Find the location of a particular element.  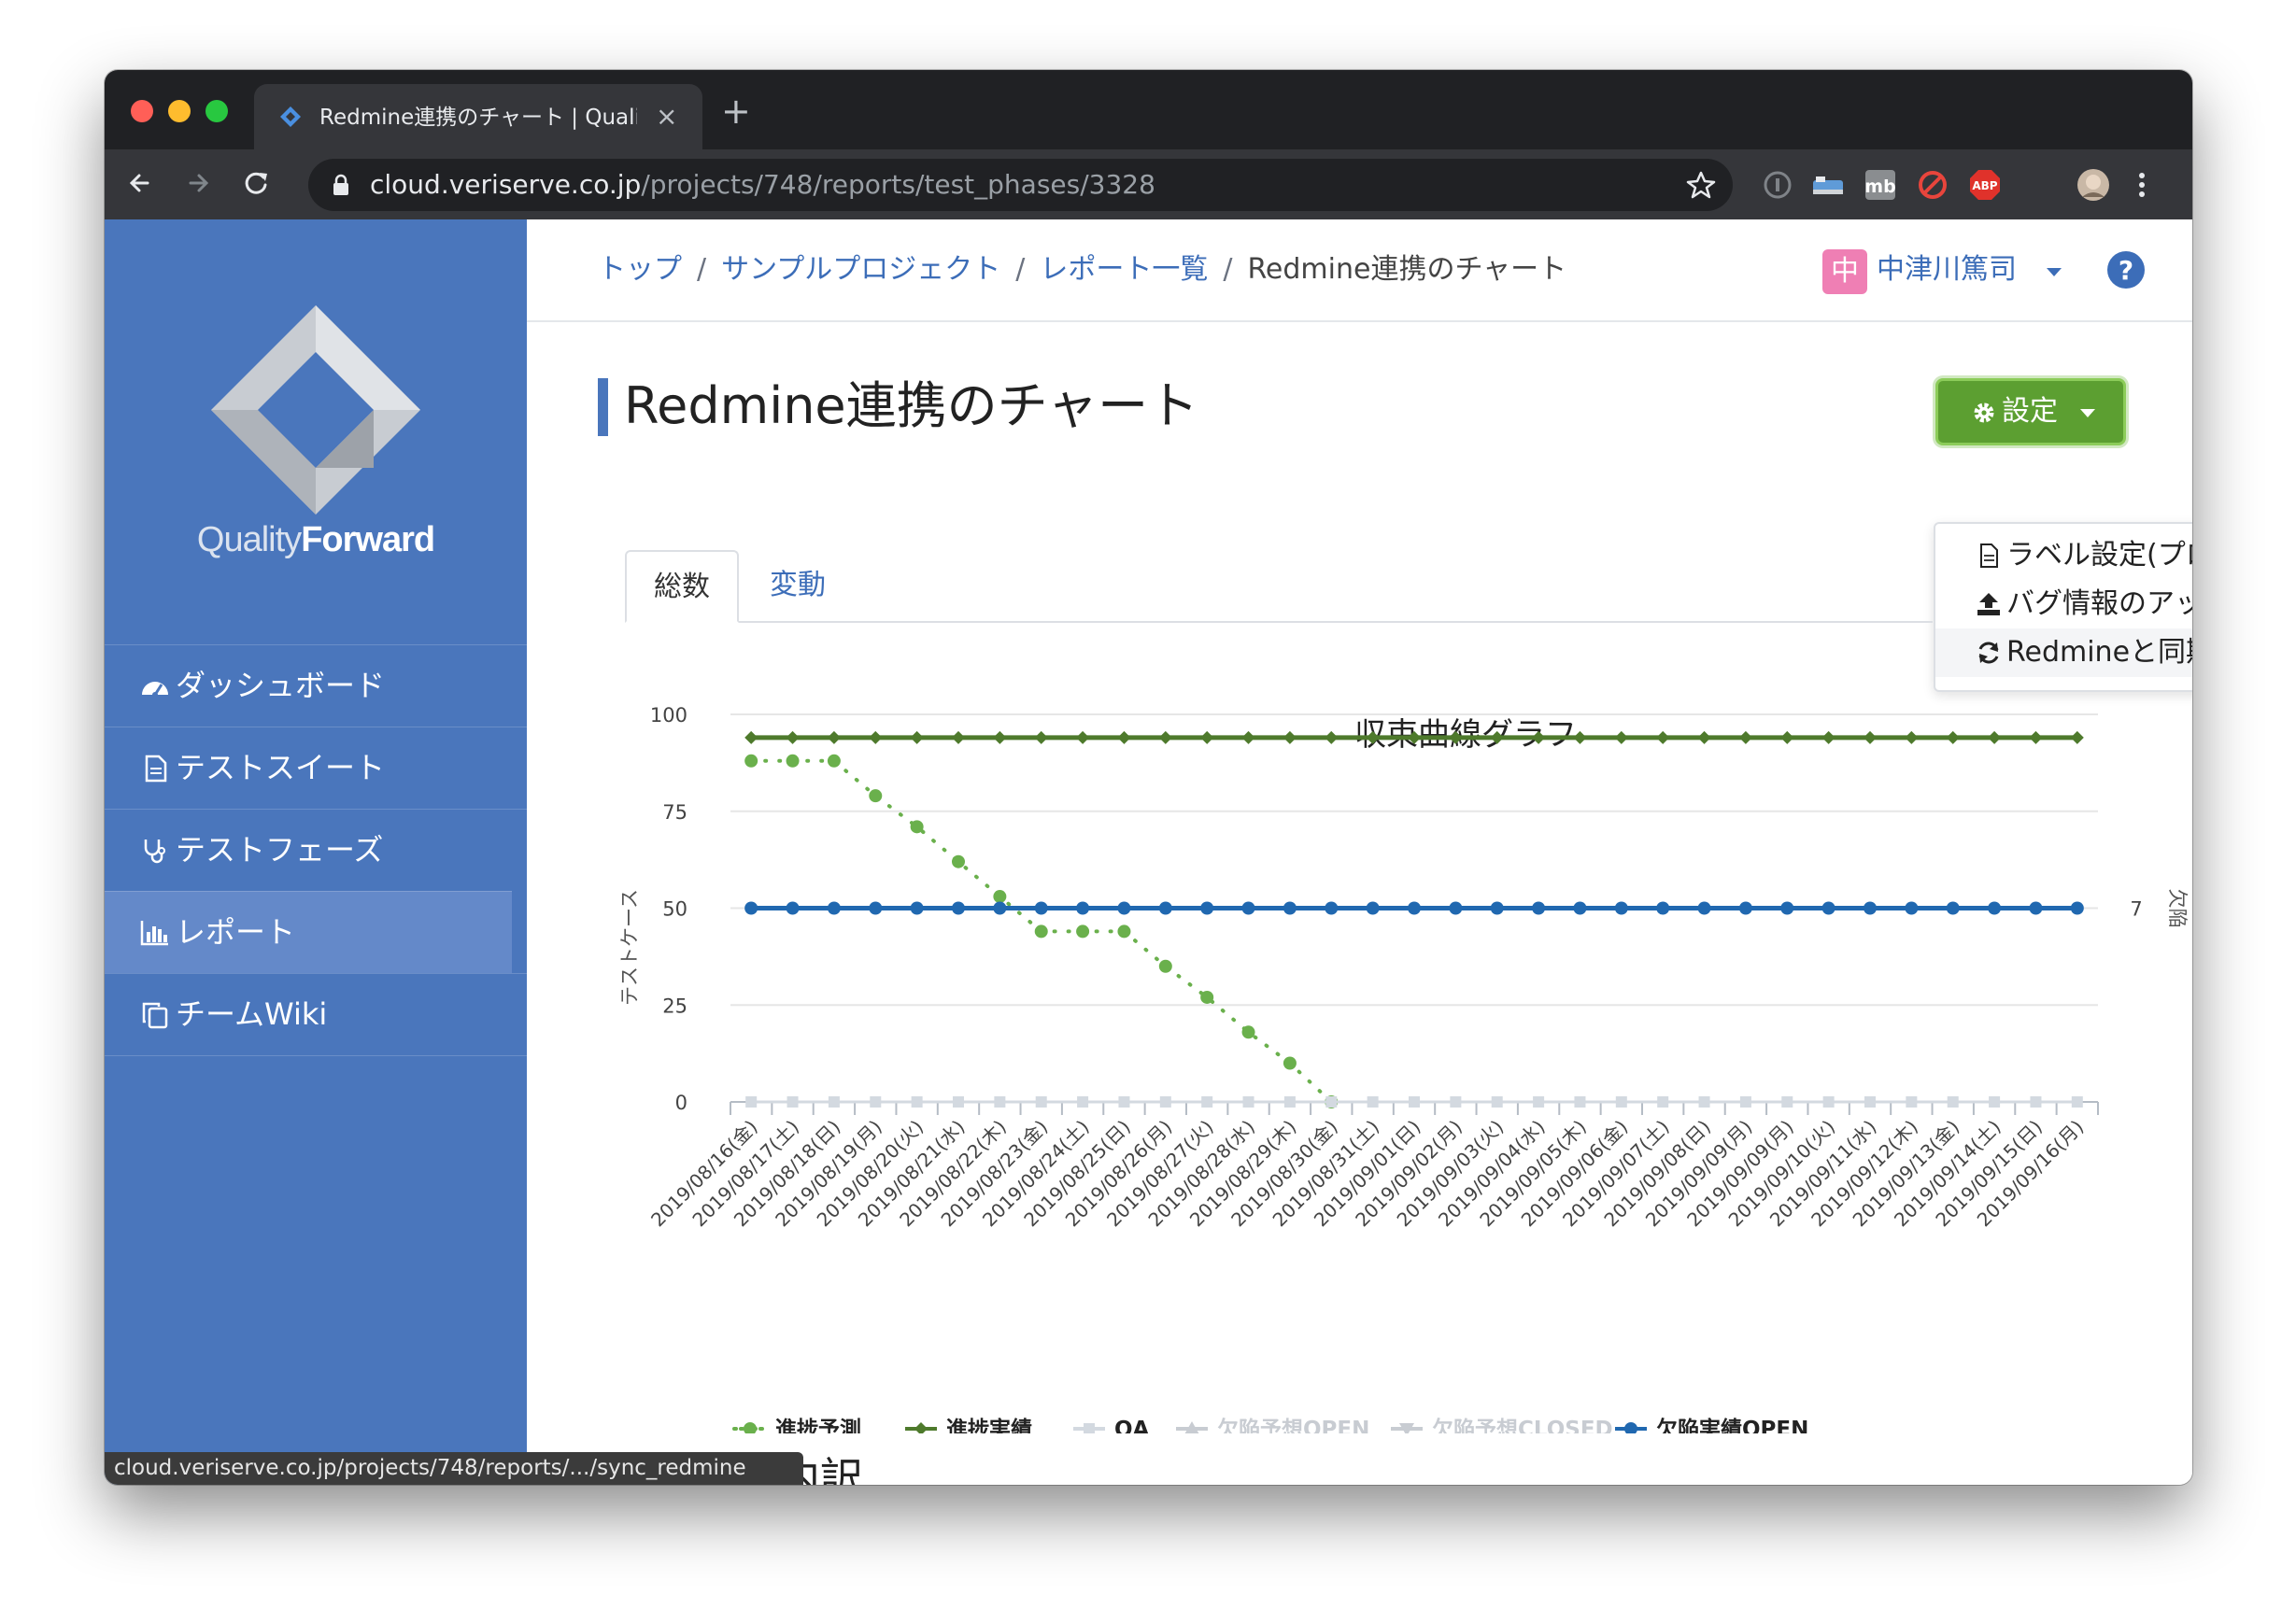

tab-title: Redmine連携のチャート | Quality Forward is located at coordinates (478, 118).